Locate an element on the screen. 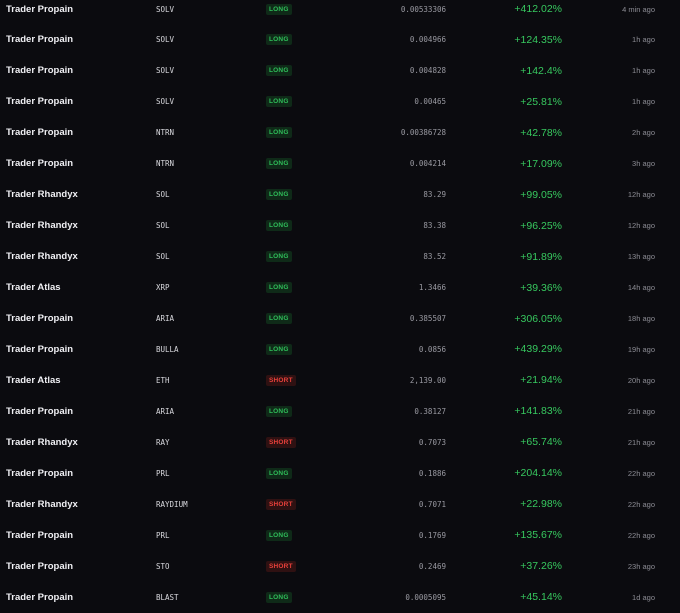 This screenshot has width=680, height=613. trade-time: 4 min ago is located at coordinates (638, 9).